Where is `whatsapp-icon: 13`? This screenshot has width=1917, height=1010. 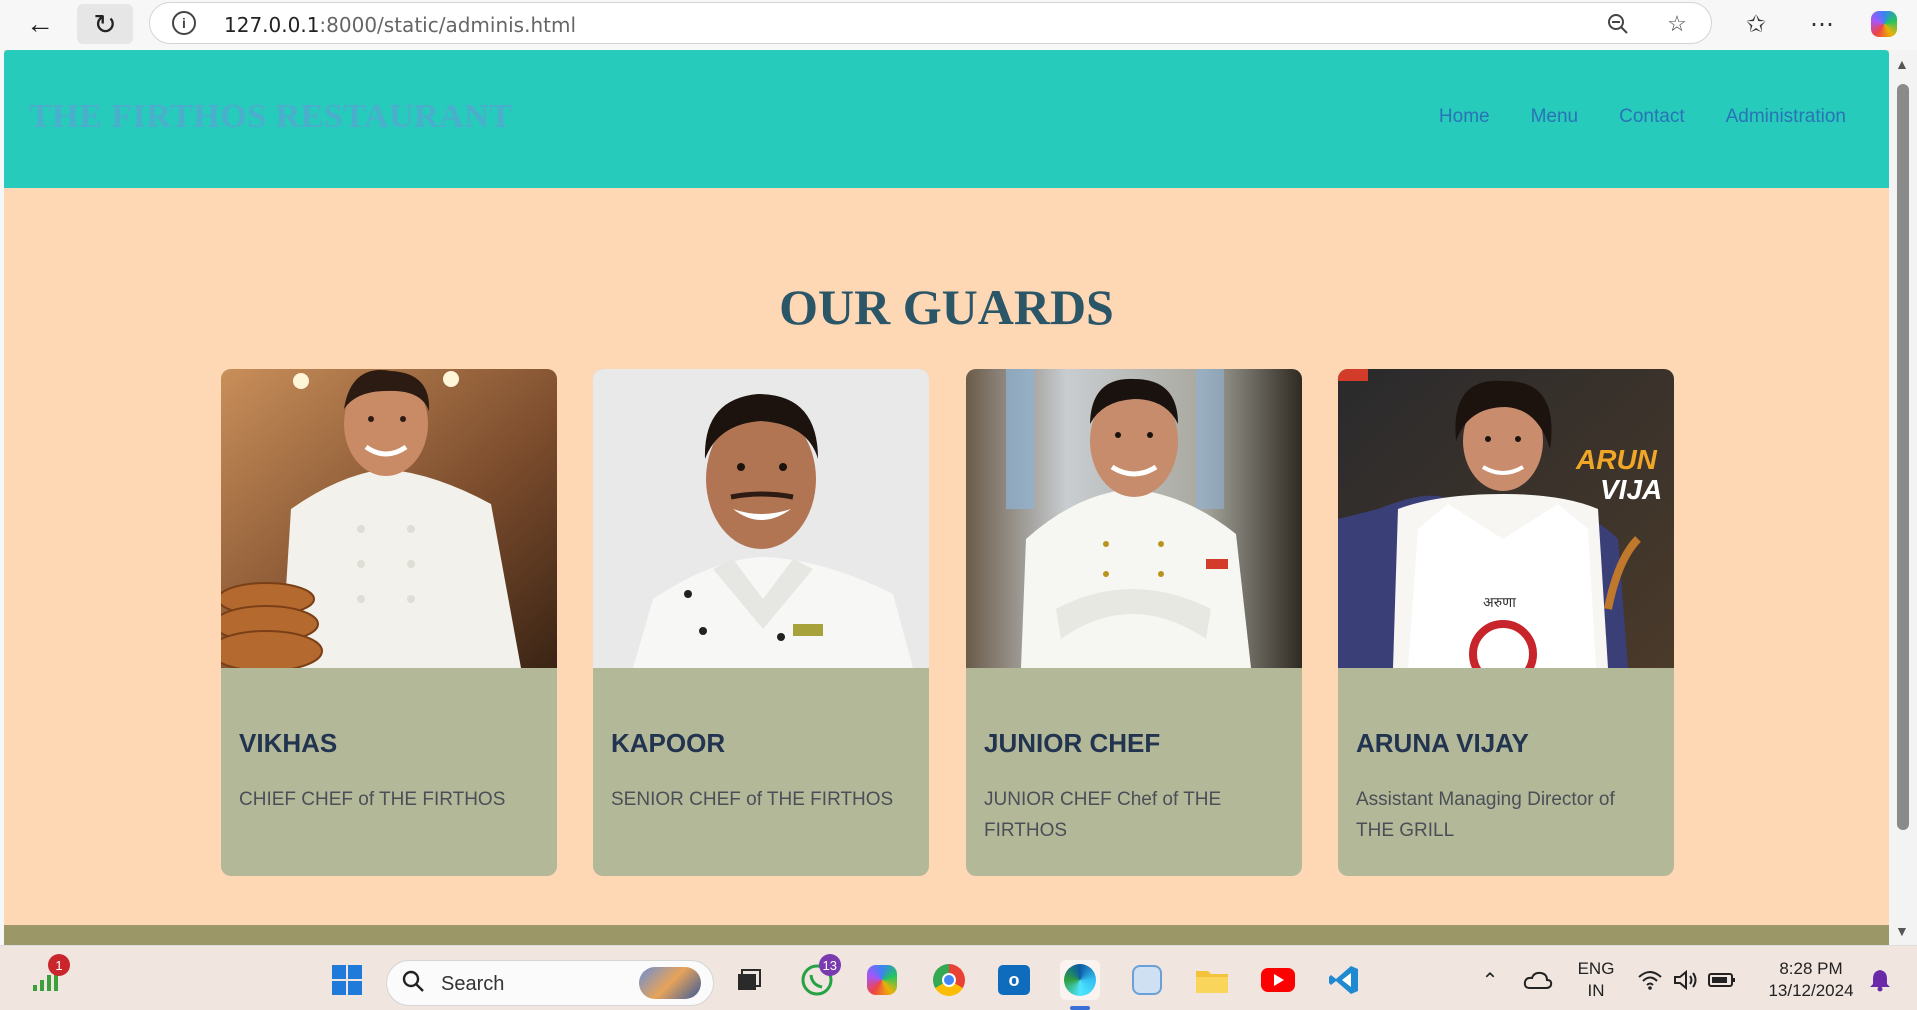 whatsapp-icon: 13 is located at coordinates (819, 977).